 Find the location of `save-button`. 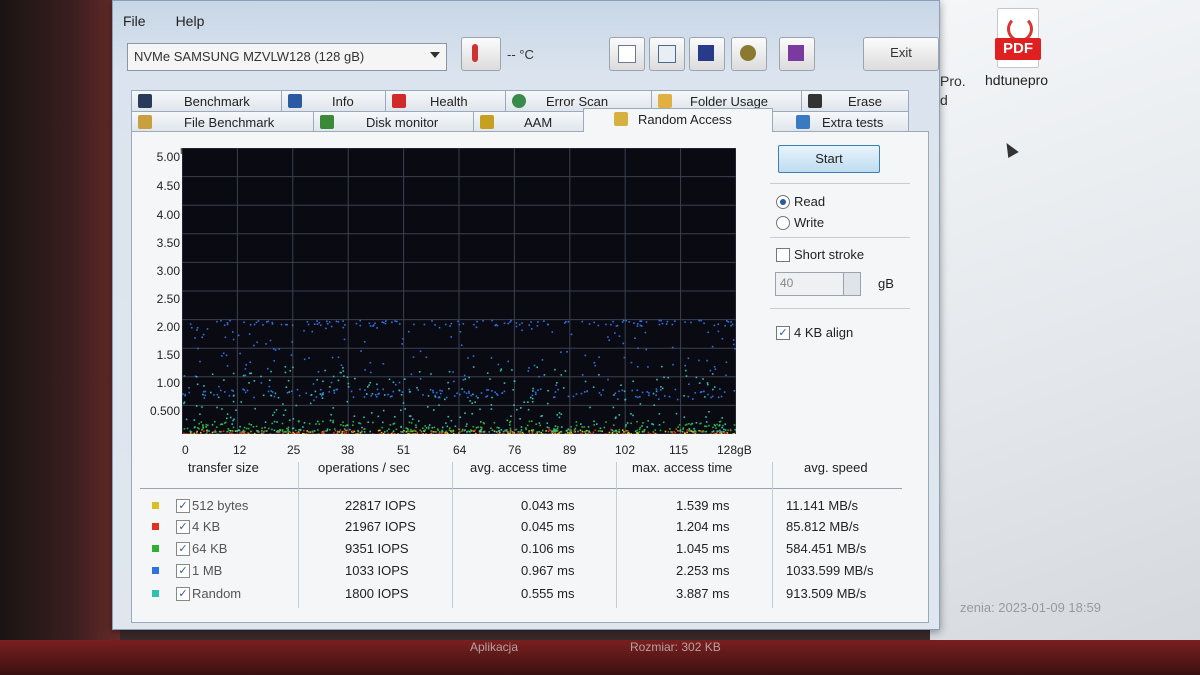

save-button is located at coordinates (707, 54).